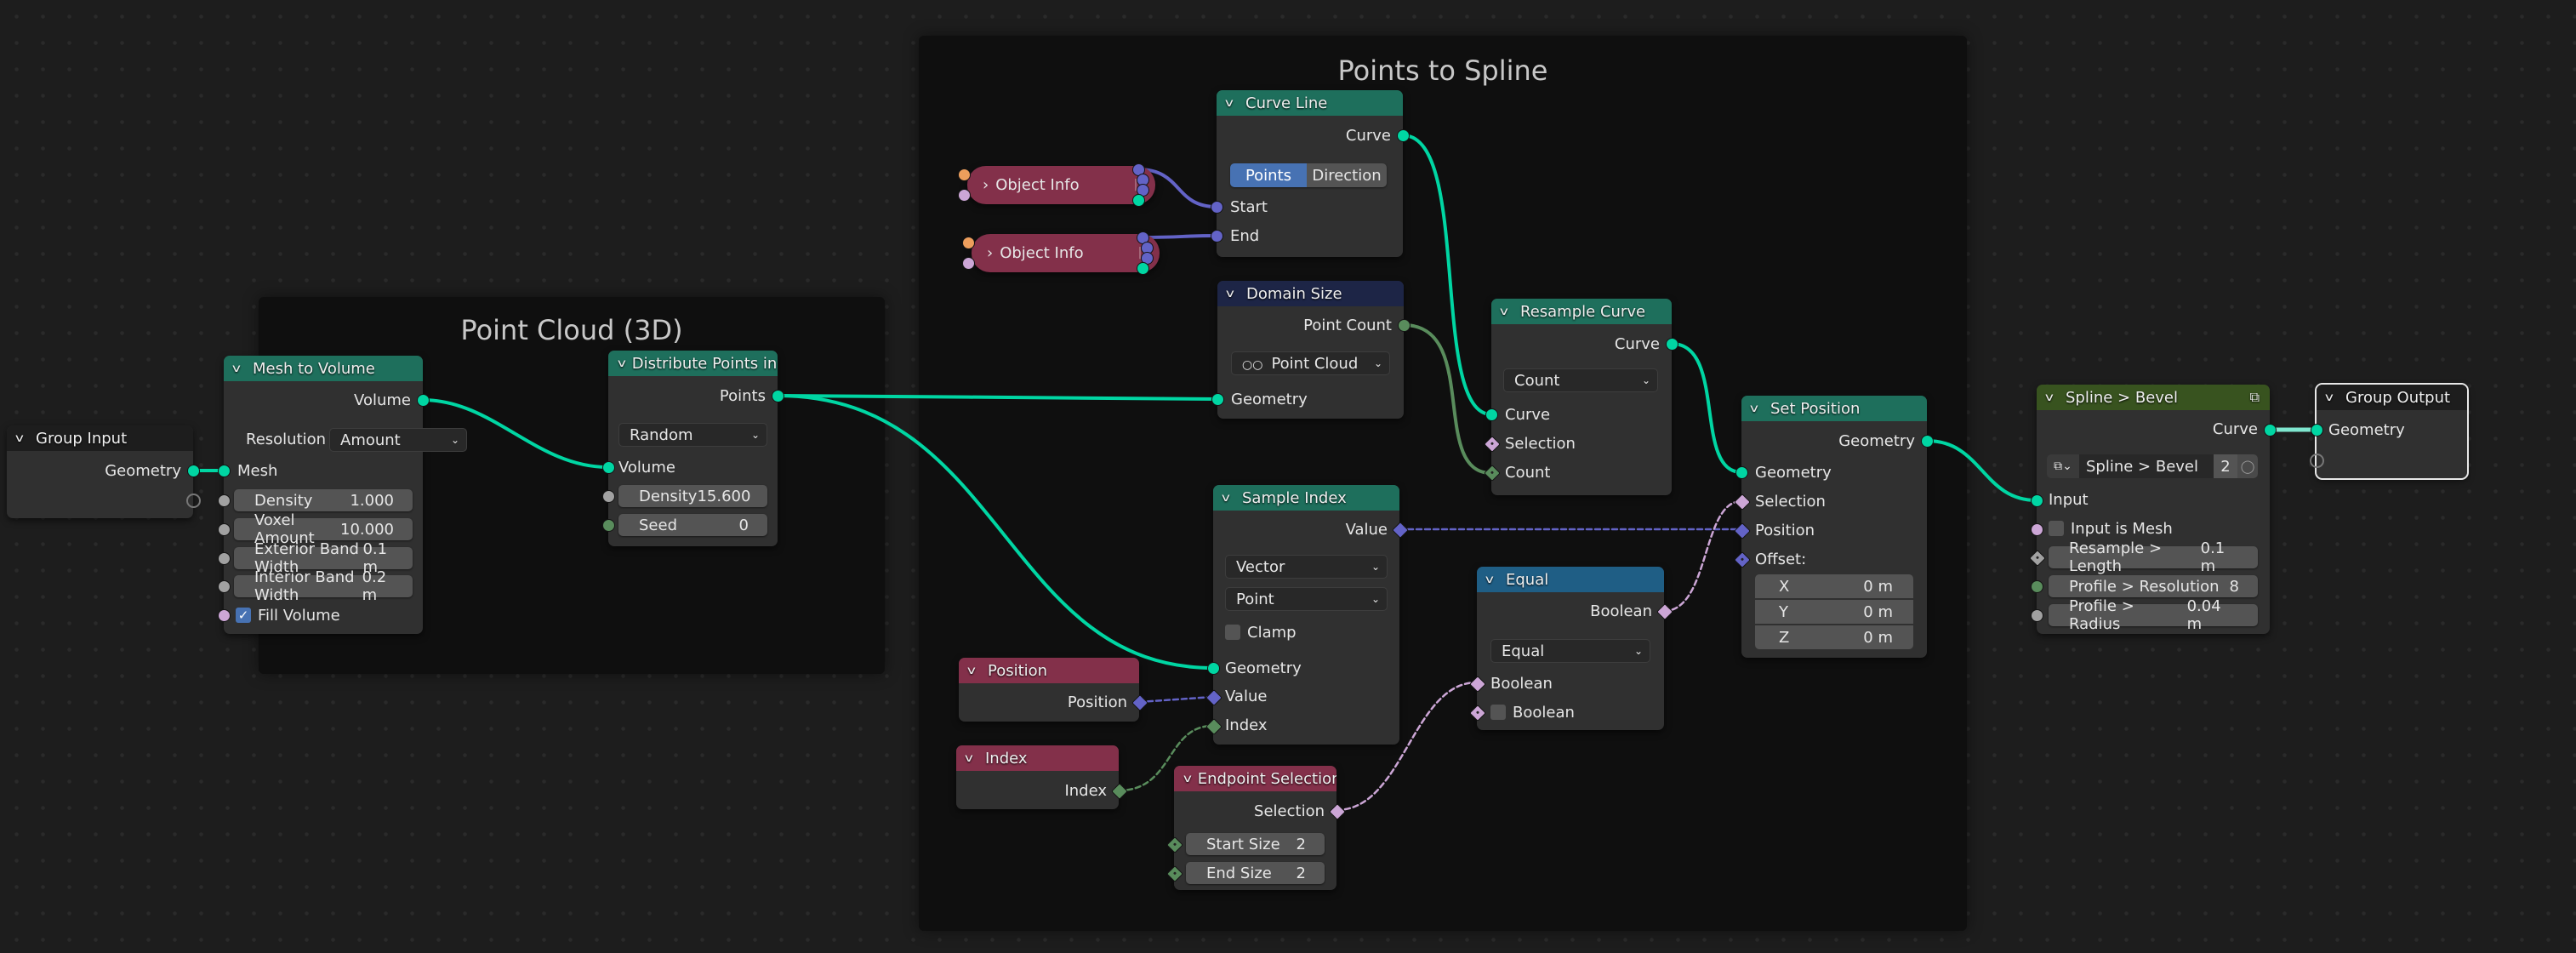  What do you see at coordinates (100, 438) in the screenshot?
I see `node-header: v Group Input` at bounding box center [100, 438].